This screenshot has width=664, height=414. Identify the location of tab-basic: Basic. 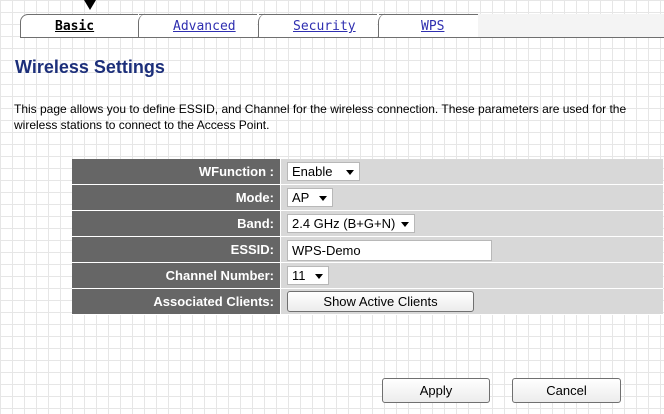
(79, 25).